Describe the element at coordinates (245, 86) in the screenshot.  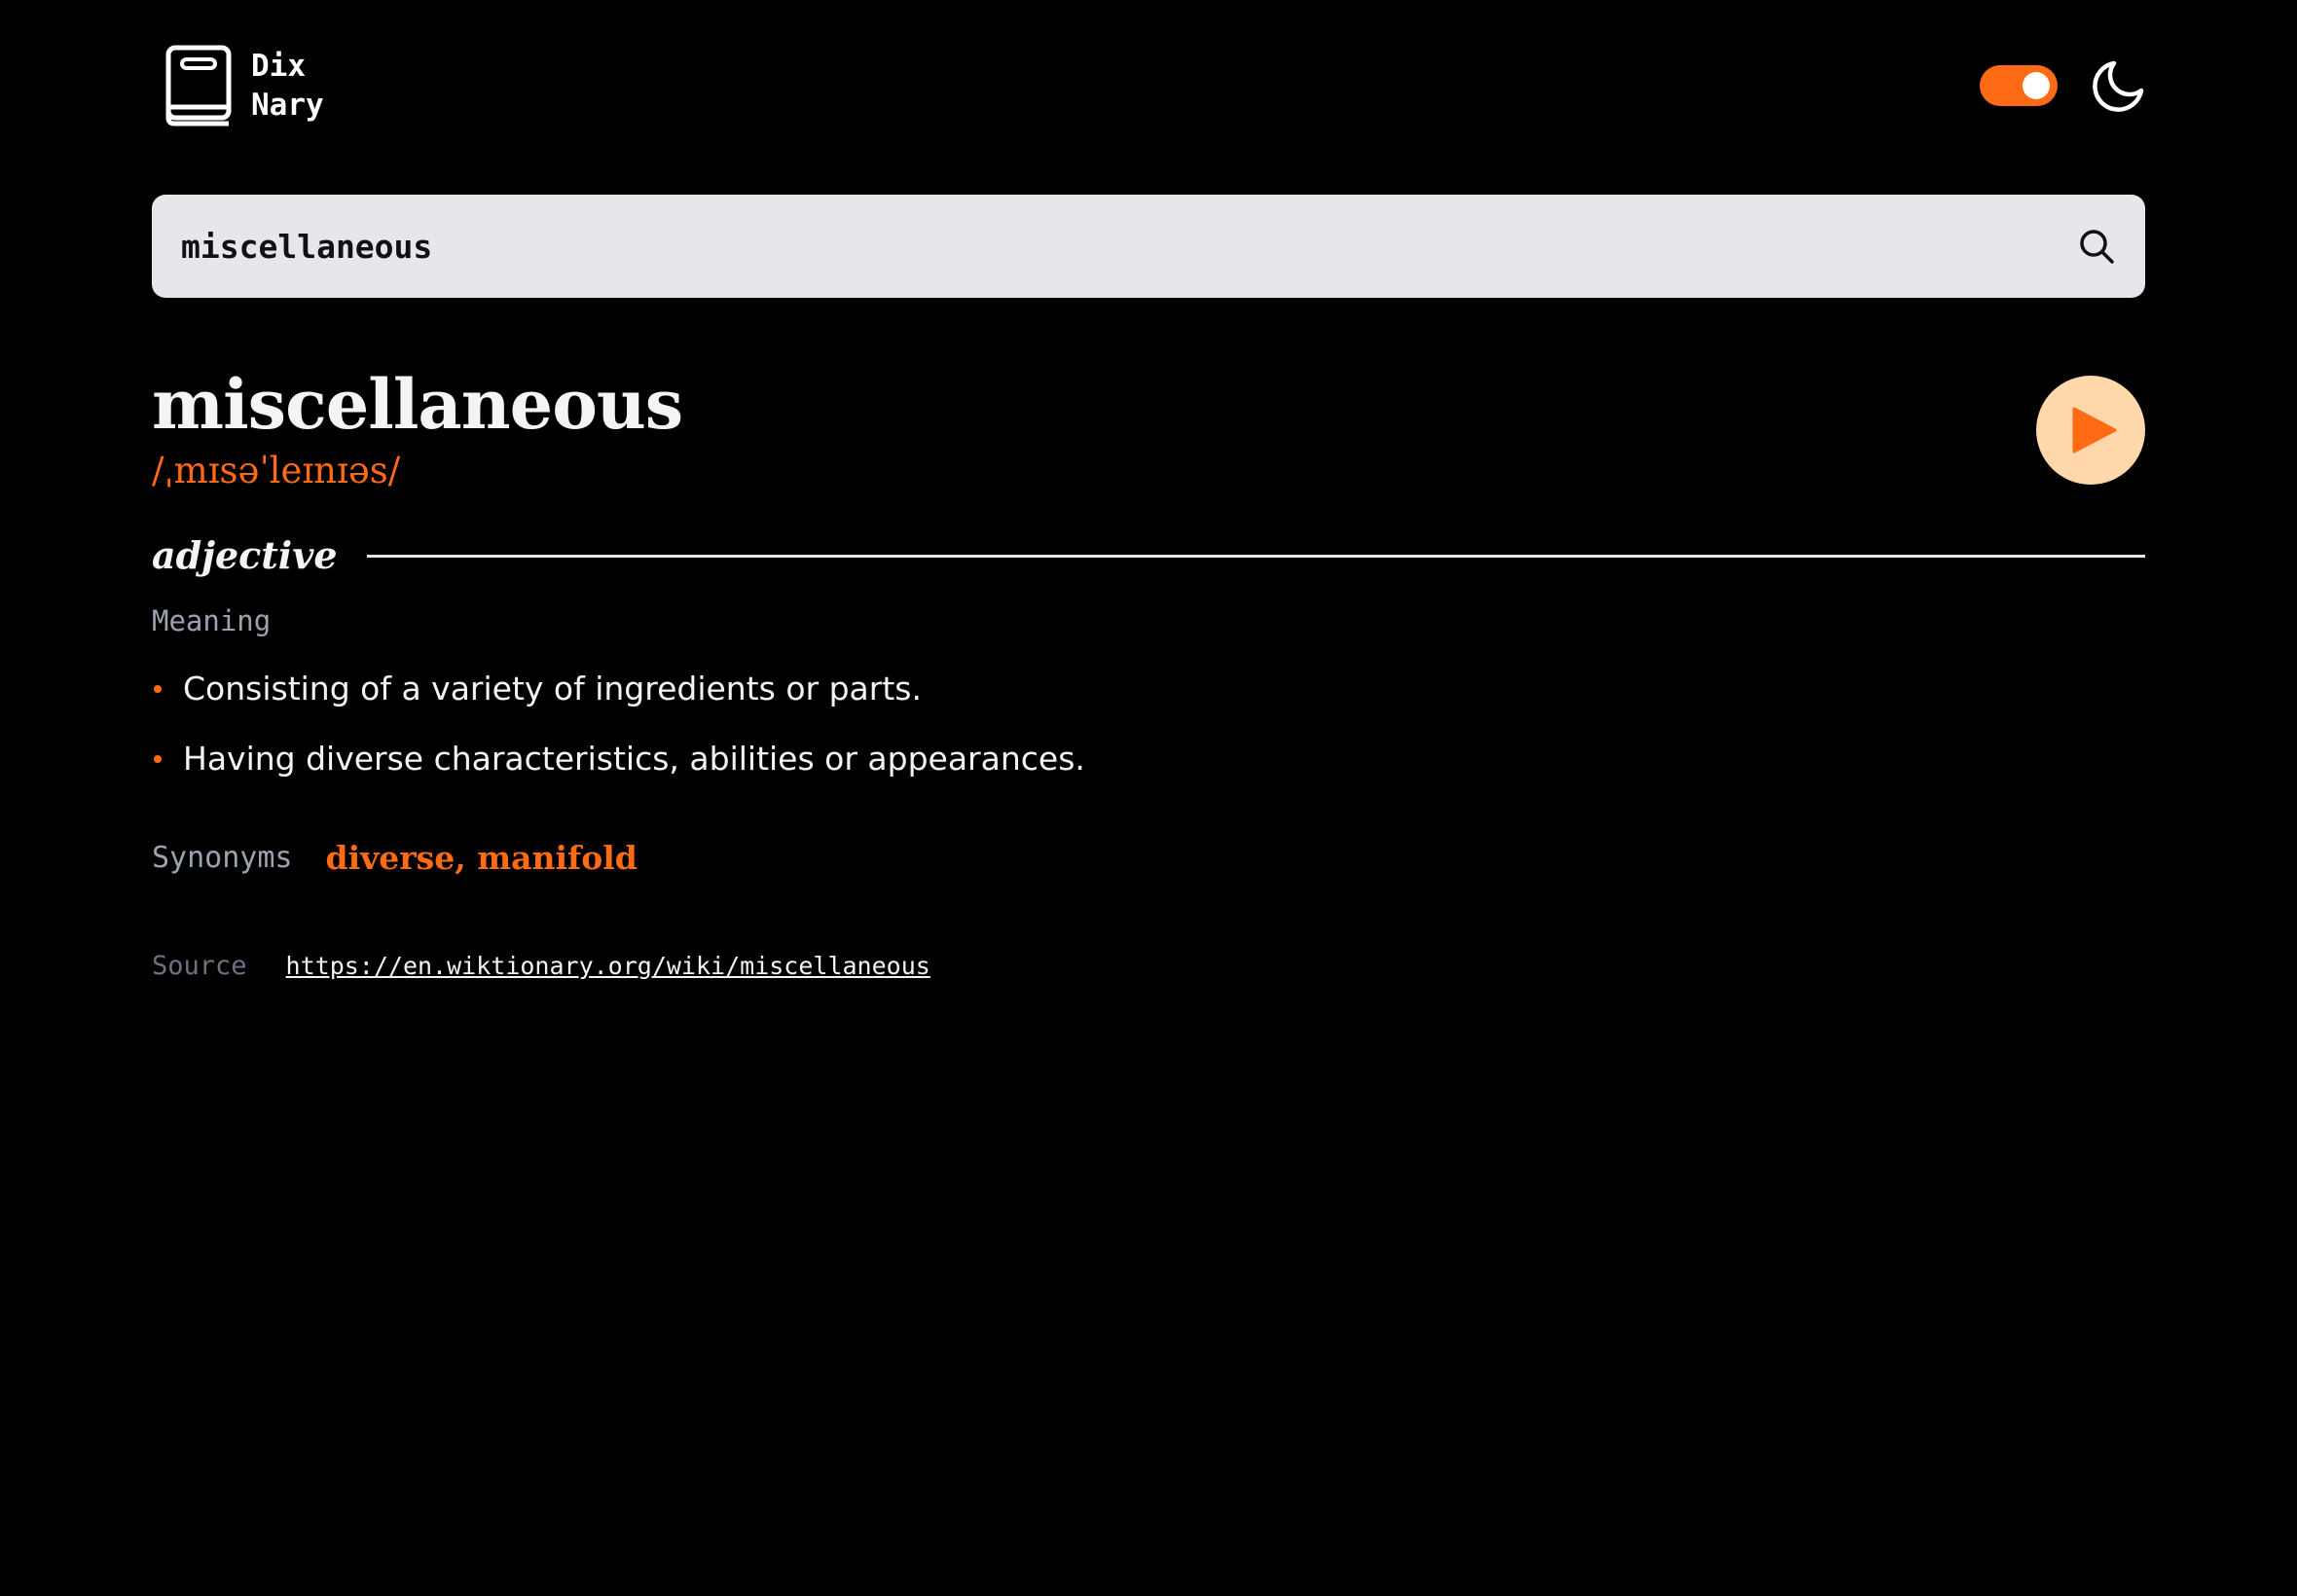
I see `brand-logo: Dix Nary` at that location.